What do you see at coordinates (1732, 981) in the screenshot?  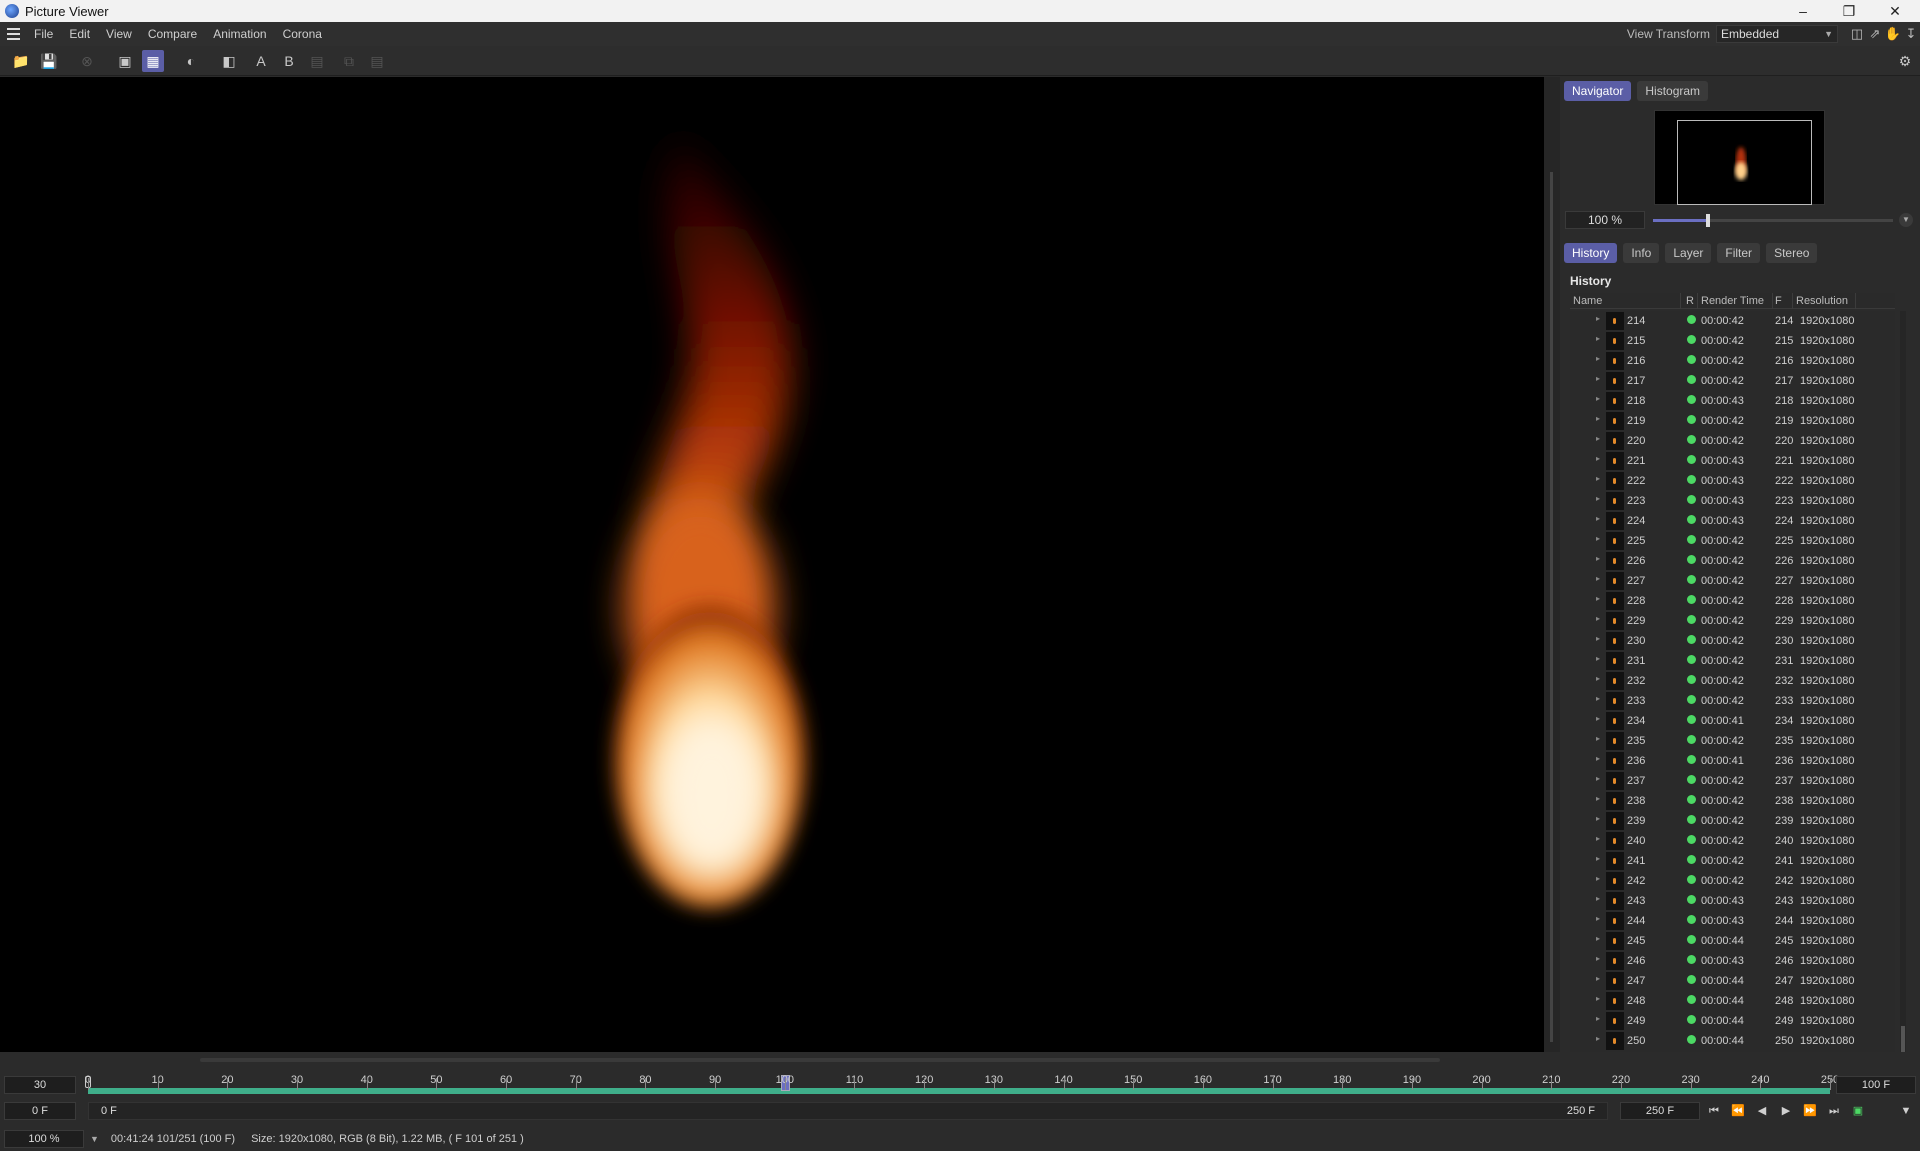 I see `history-row: ▸ 247 00:00:44 247 1920x1080` at bounding box center [1732, 981].